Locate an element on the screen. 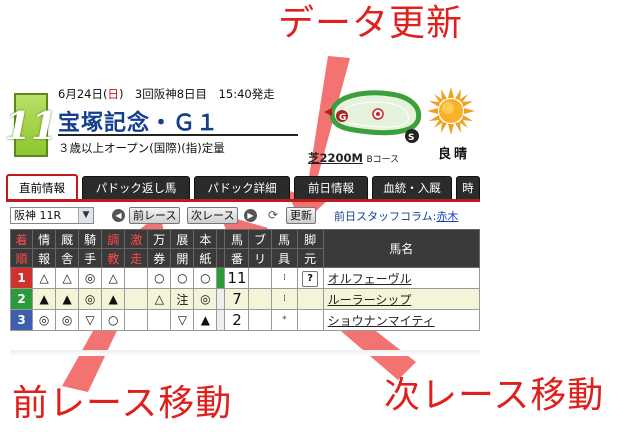  race-date: 6月24日( is located at coordinates (83, 94).